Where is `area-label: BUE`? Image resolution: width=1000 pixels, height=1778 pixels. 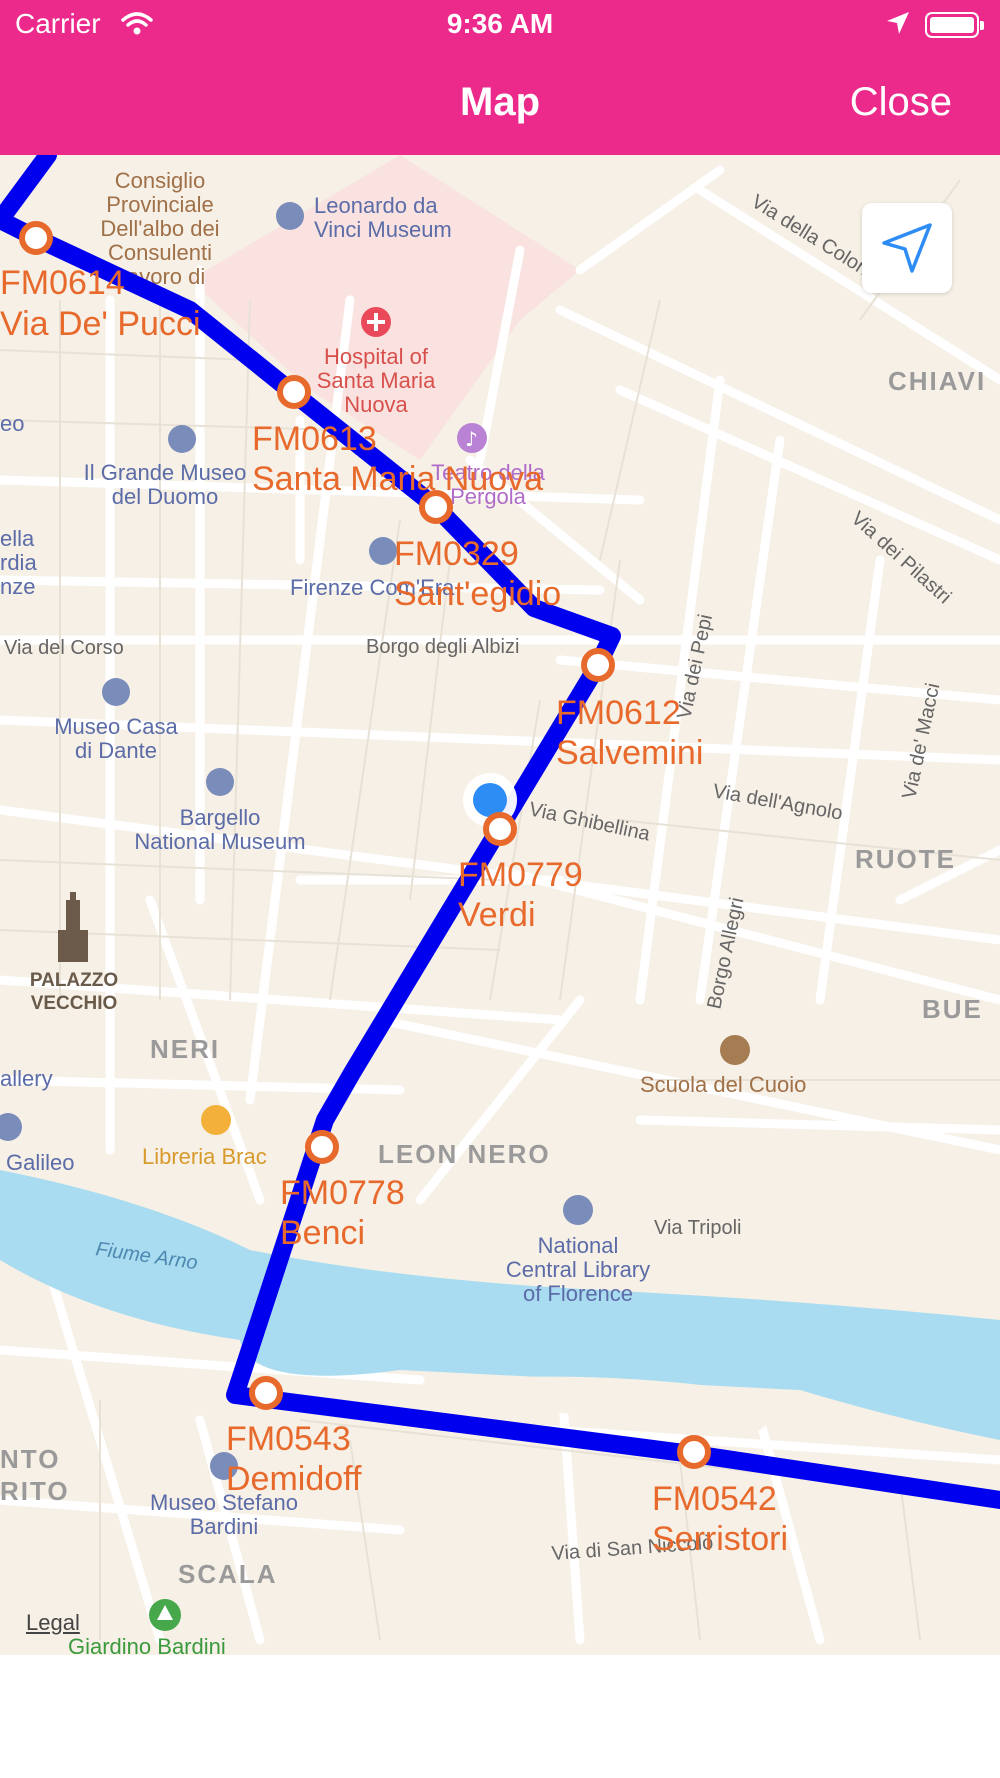
area-label: BUE is located at coordinates (952, 1009).